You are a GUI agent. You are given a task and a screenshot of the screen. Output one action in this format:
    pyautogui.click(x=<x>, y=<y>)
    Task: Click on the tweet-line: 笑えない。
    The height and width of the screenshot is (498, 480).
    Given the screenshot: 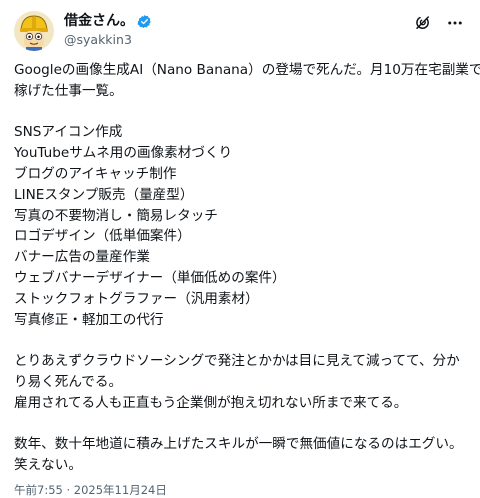 What is the action you would take?
    pyautogui.click(x=48, y=465)
    